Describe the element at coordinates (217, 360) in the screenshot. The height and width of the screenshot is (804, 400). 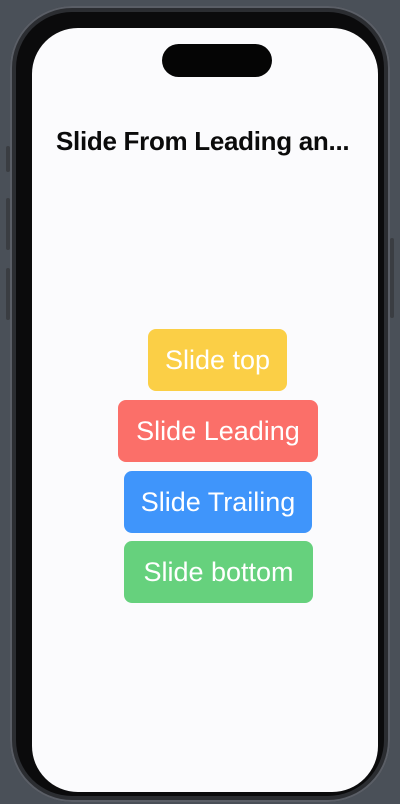
I see `slide-top-button: Slide top` at that location.